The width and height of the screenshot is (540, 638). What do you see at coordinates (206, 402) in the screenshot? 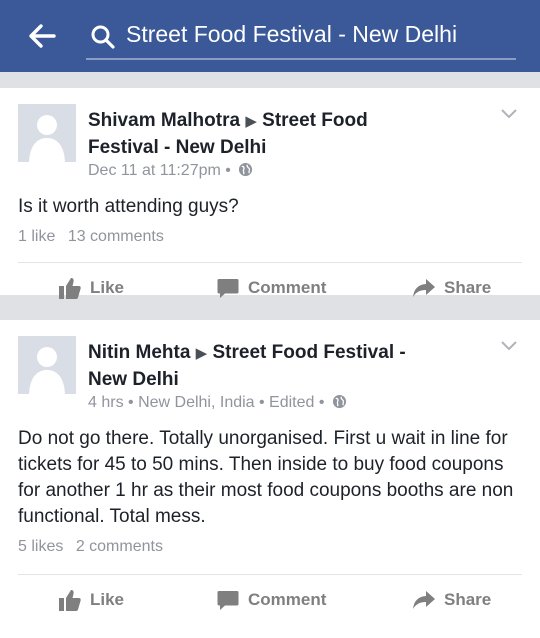
I see `post-timestamp: 4 hrs • New Delhi, India • Edited •` at bounding box center [206, 402].